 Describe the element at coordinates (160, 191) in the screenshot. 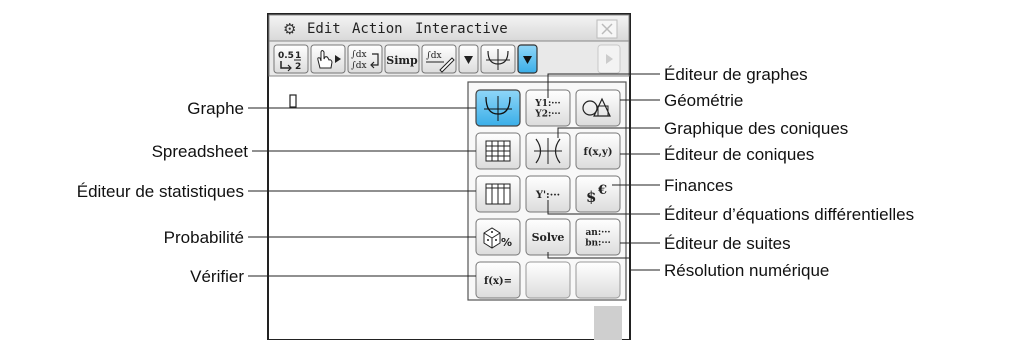

I see `callout-statistics-editor: Éditeur de statistiques` at that location.